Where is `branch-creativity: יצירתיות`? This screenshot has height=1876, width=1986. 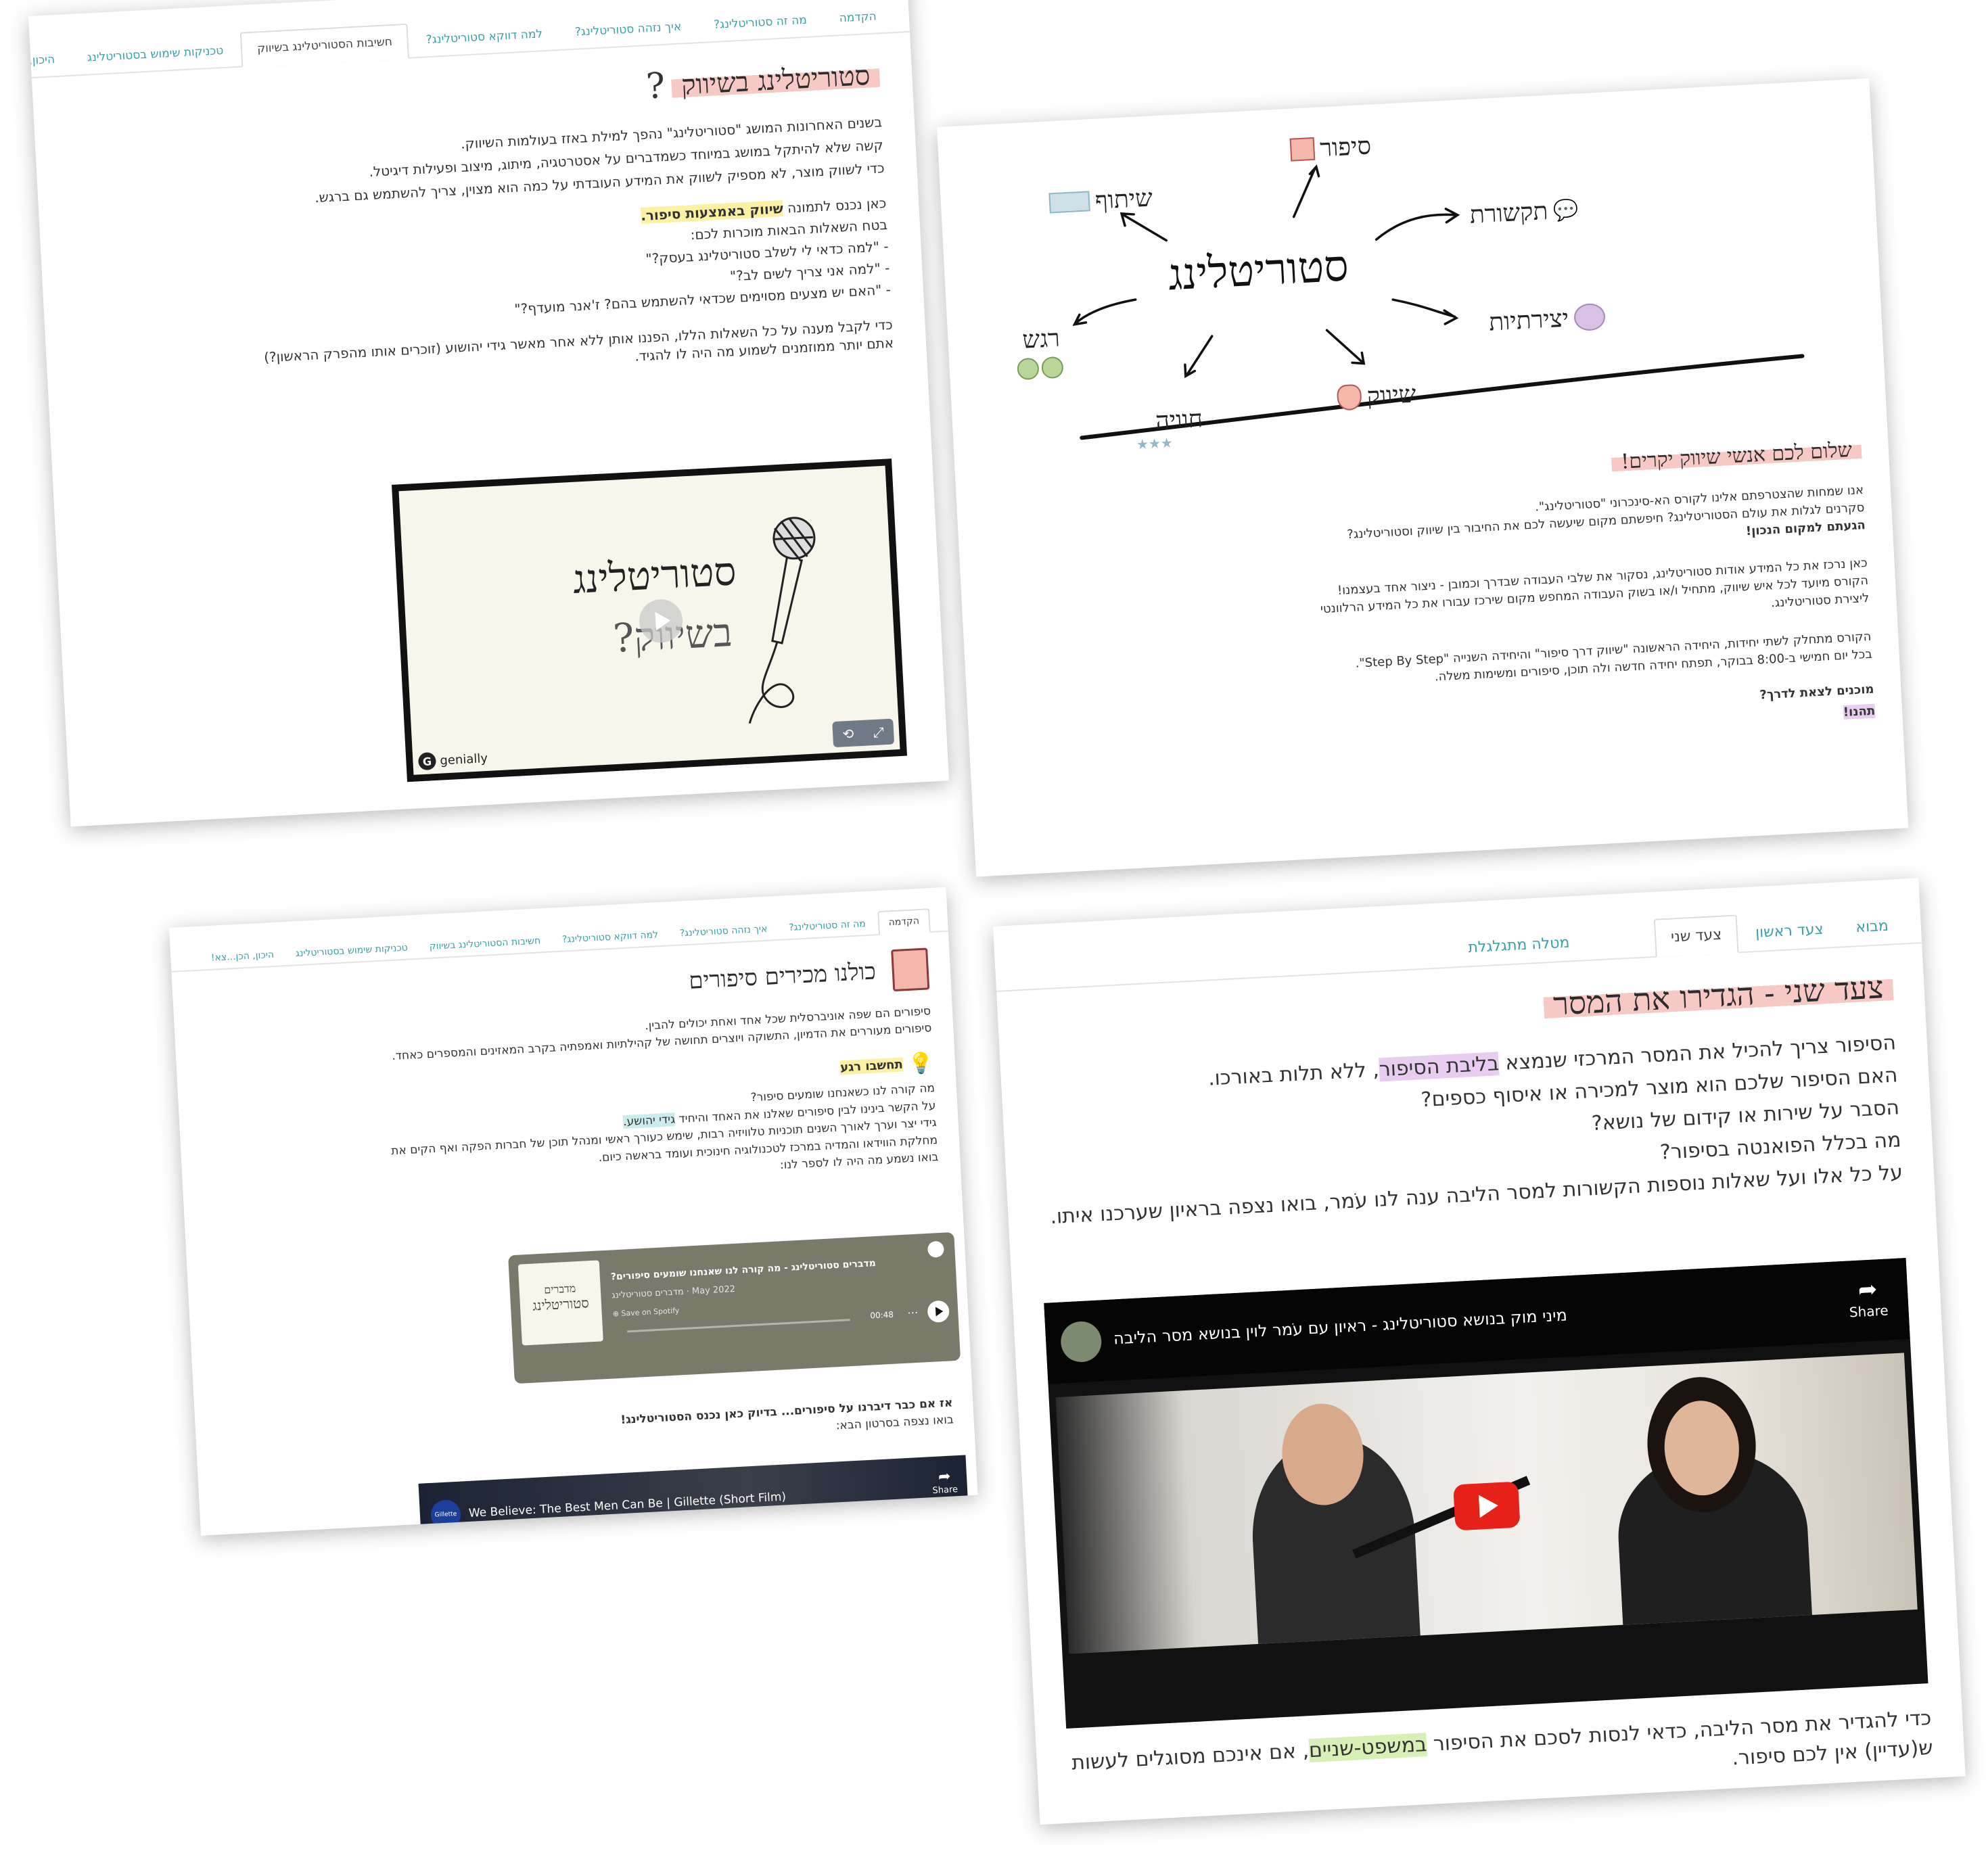
branch-creativity: יצירתיות is located at coordinates (1547, 319).